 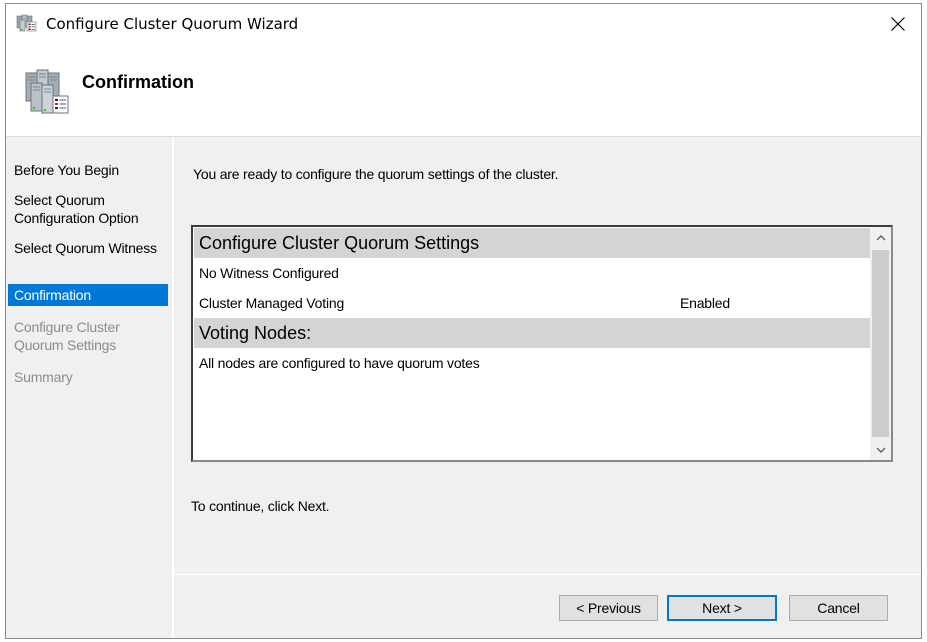 I want to click on section-heading-quorum-settings: Configure Cluster Quorum Settings, so click(x=532, y=243).